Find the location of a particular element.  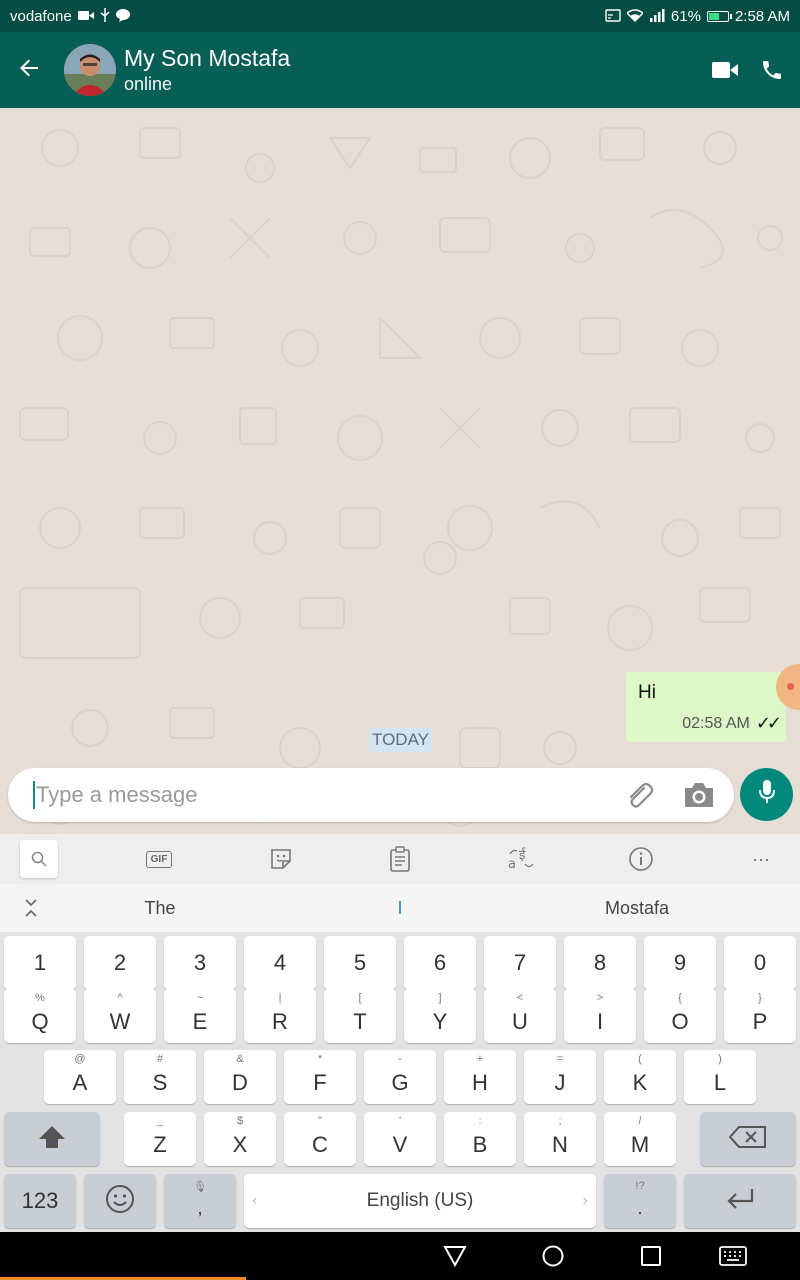

suggestion-2: I is located at coordinates (400, 908).